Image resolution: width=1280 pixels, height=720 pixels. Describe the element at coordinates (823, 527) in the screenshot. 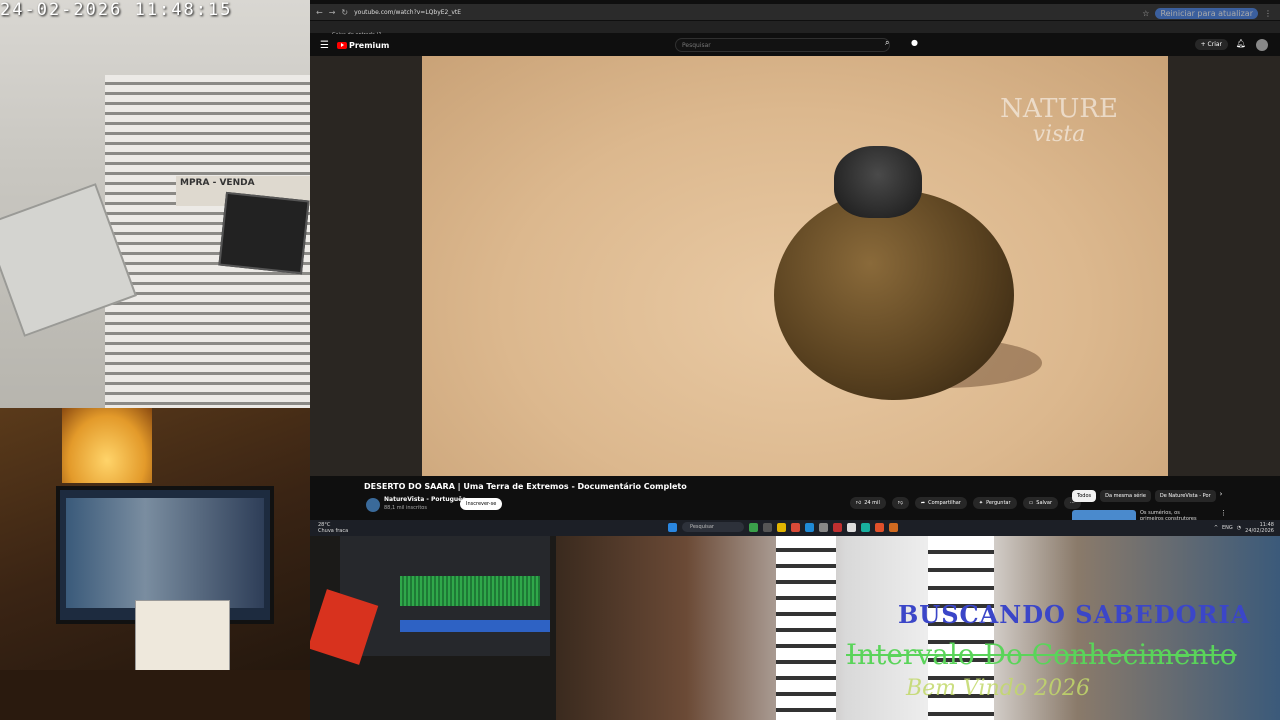

I see `store-icon` at that location.